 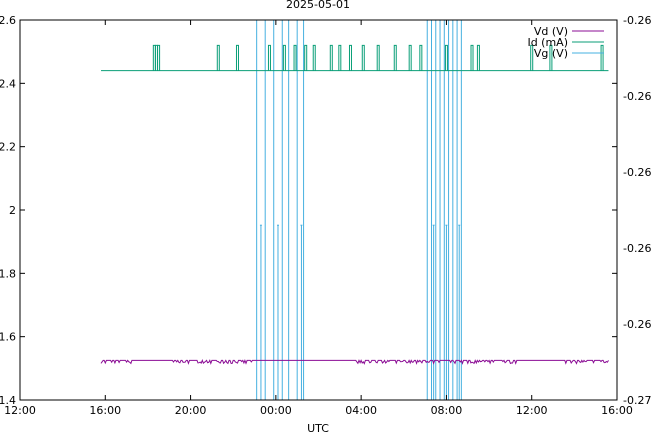 I want to click on y-tick-label: 2, so click(x=12, y=210).